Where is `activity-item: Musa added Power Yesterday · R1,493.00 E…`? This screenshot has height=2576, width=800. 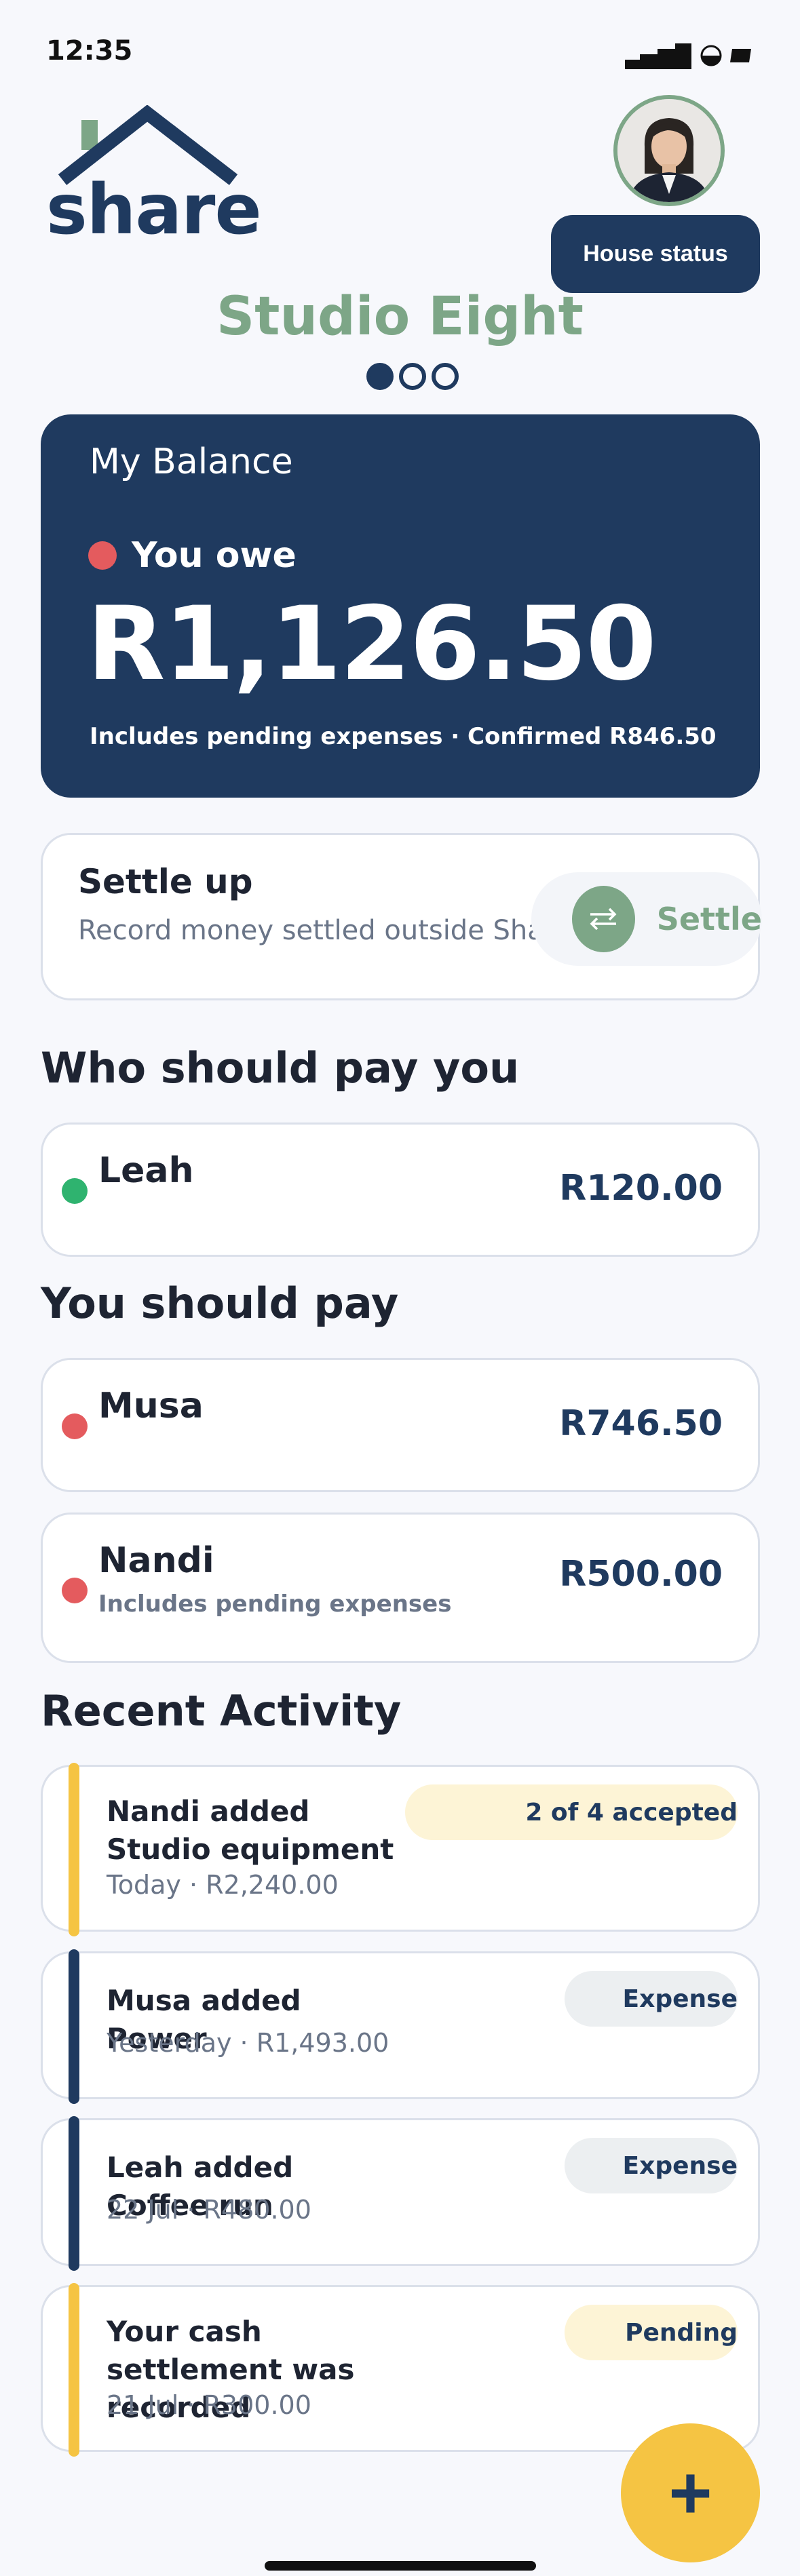
activity-item: Musa added Power Yesterday · R1,493.00 E… is located at coordinates (400, 2026).